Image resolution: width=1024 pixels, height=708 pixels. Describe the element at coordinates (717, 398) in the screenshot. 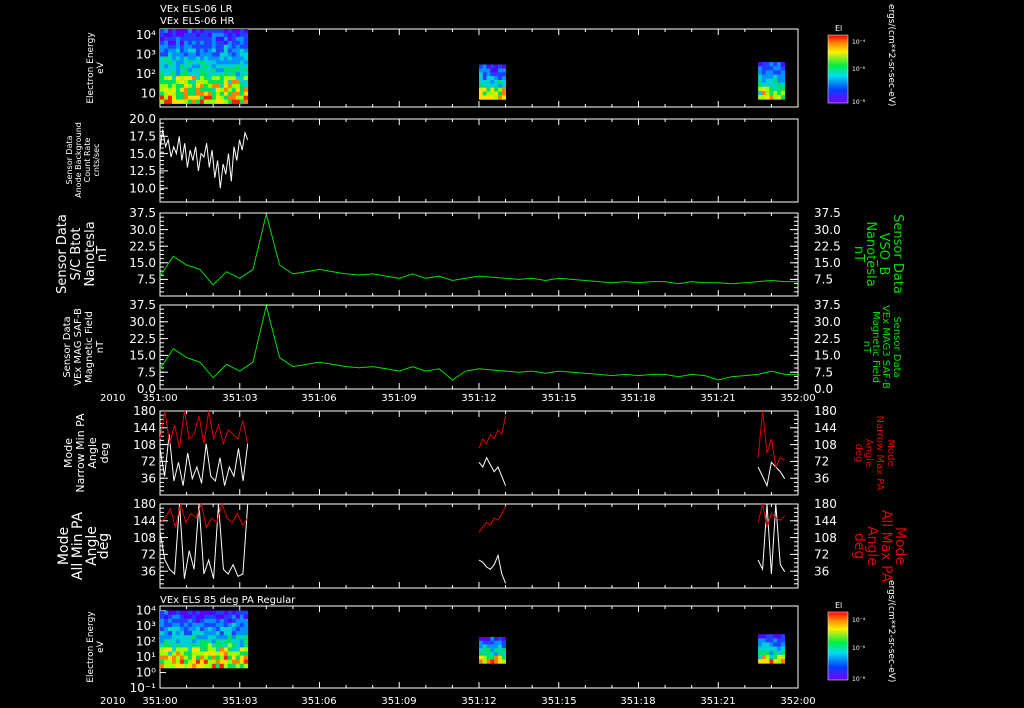

I see `time-tick-label: 351:21` at that location.